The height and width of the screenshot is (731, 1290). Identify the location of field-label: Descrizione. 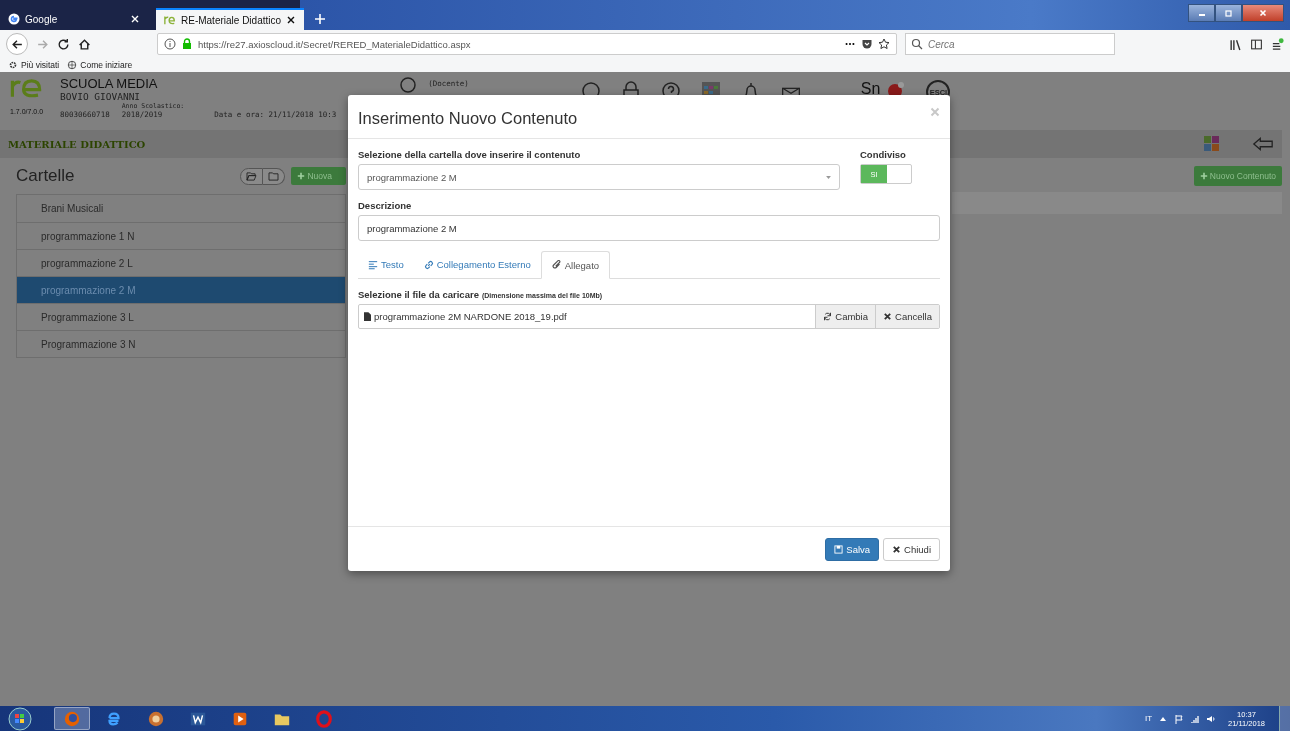
(385, 205).